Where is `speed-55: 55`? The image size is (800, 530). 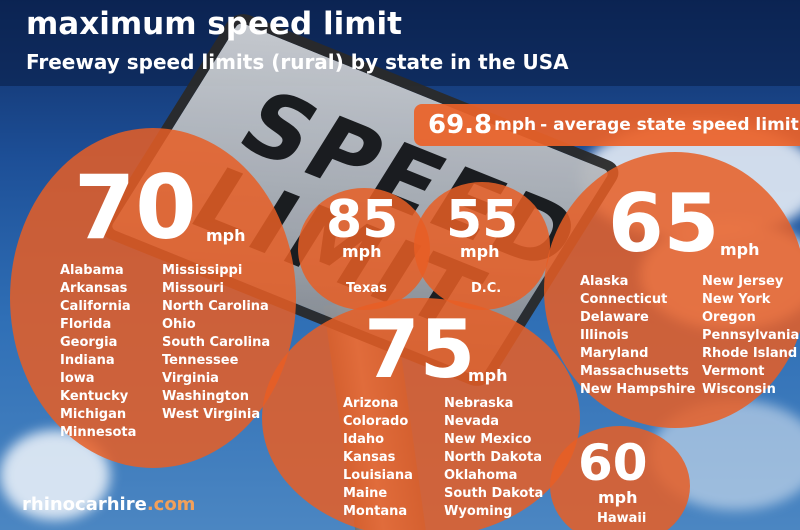 speed-55: 55 is located at coordinates (482, 220).